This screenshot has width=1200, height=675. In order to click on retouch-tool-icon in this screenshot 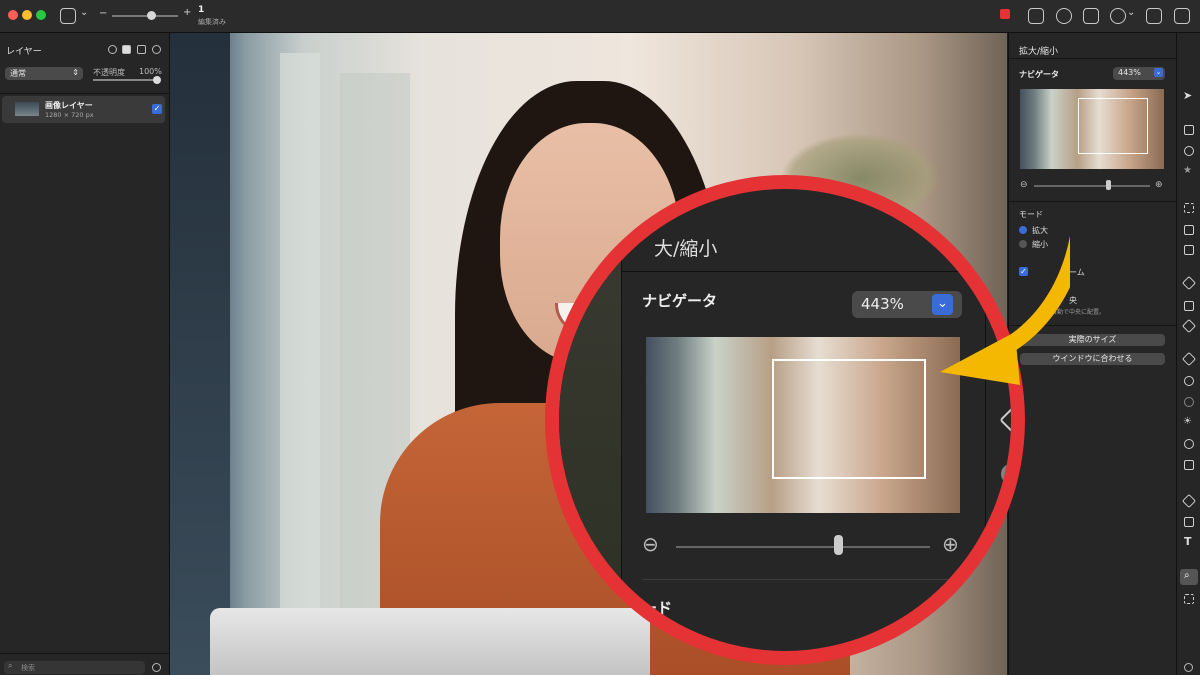, I will do `click(1189, 359)`.